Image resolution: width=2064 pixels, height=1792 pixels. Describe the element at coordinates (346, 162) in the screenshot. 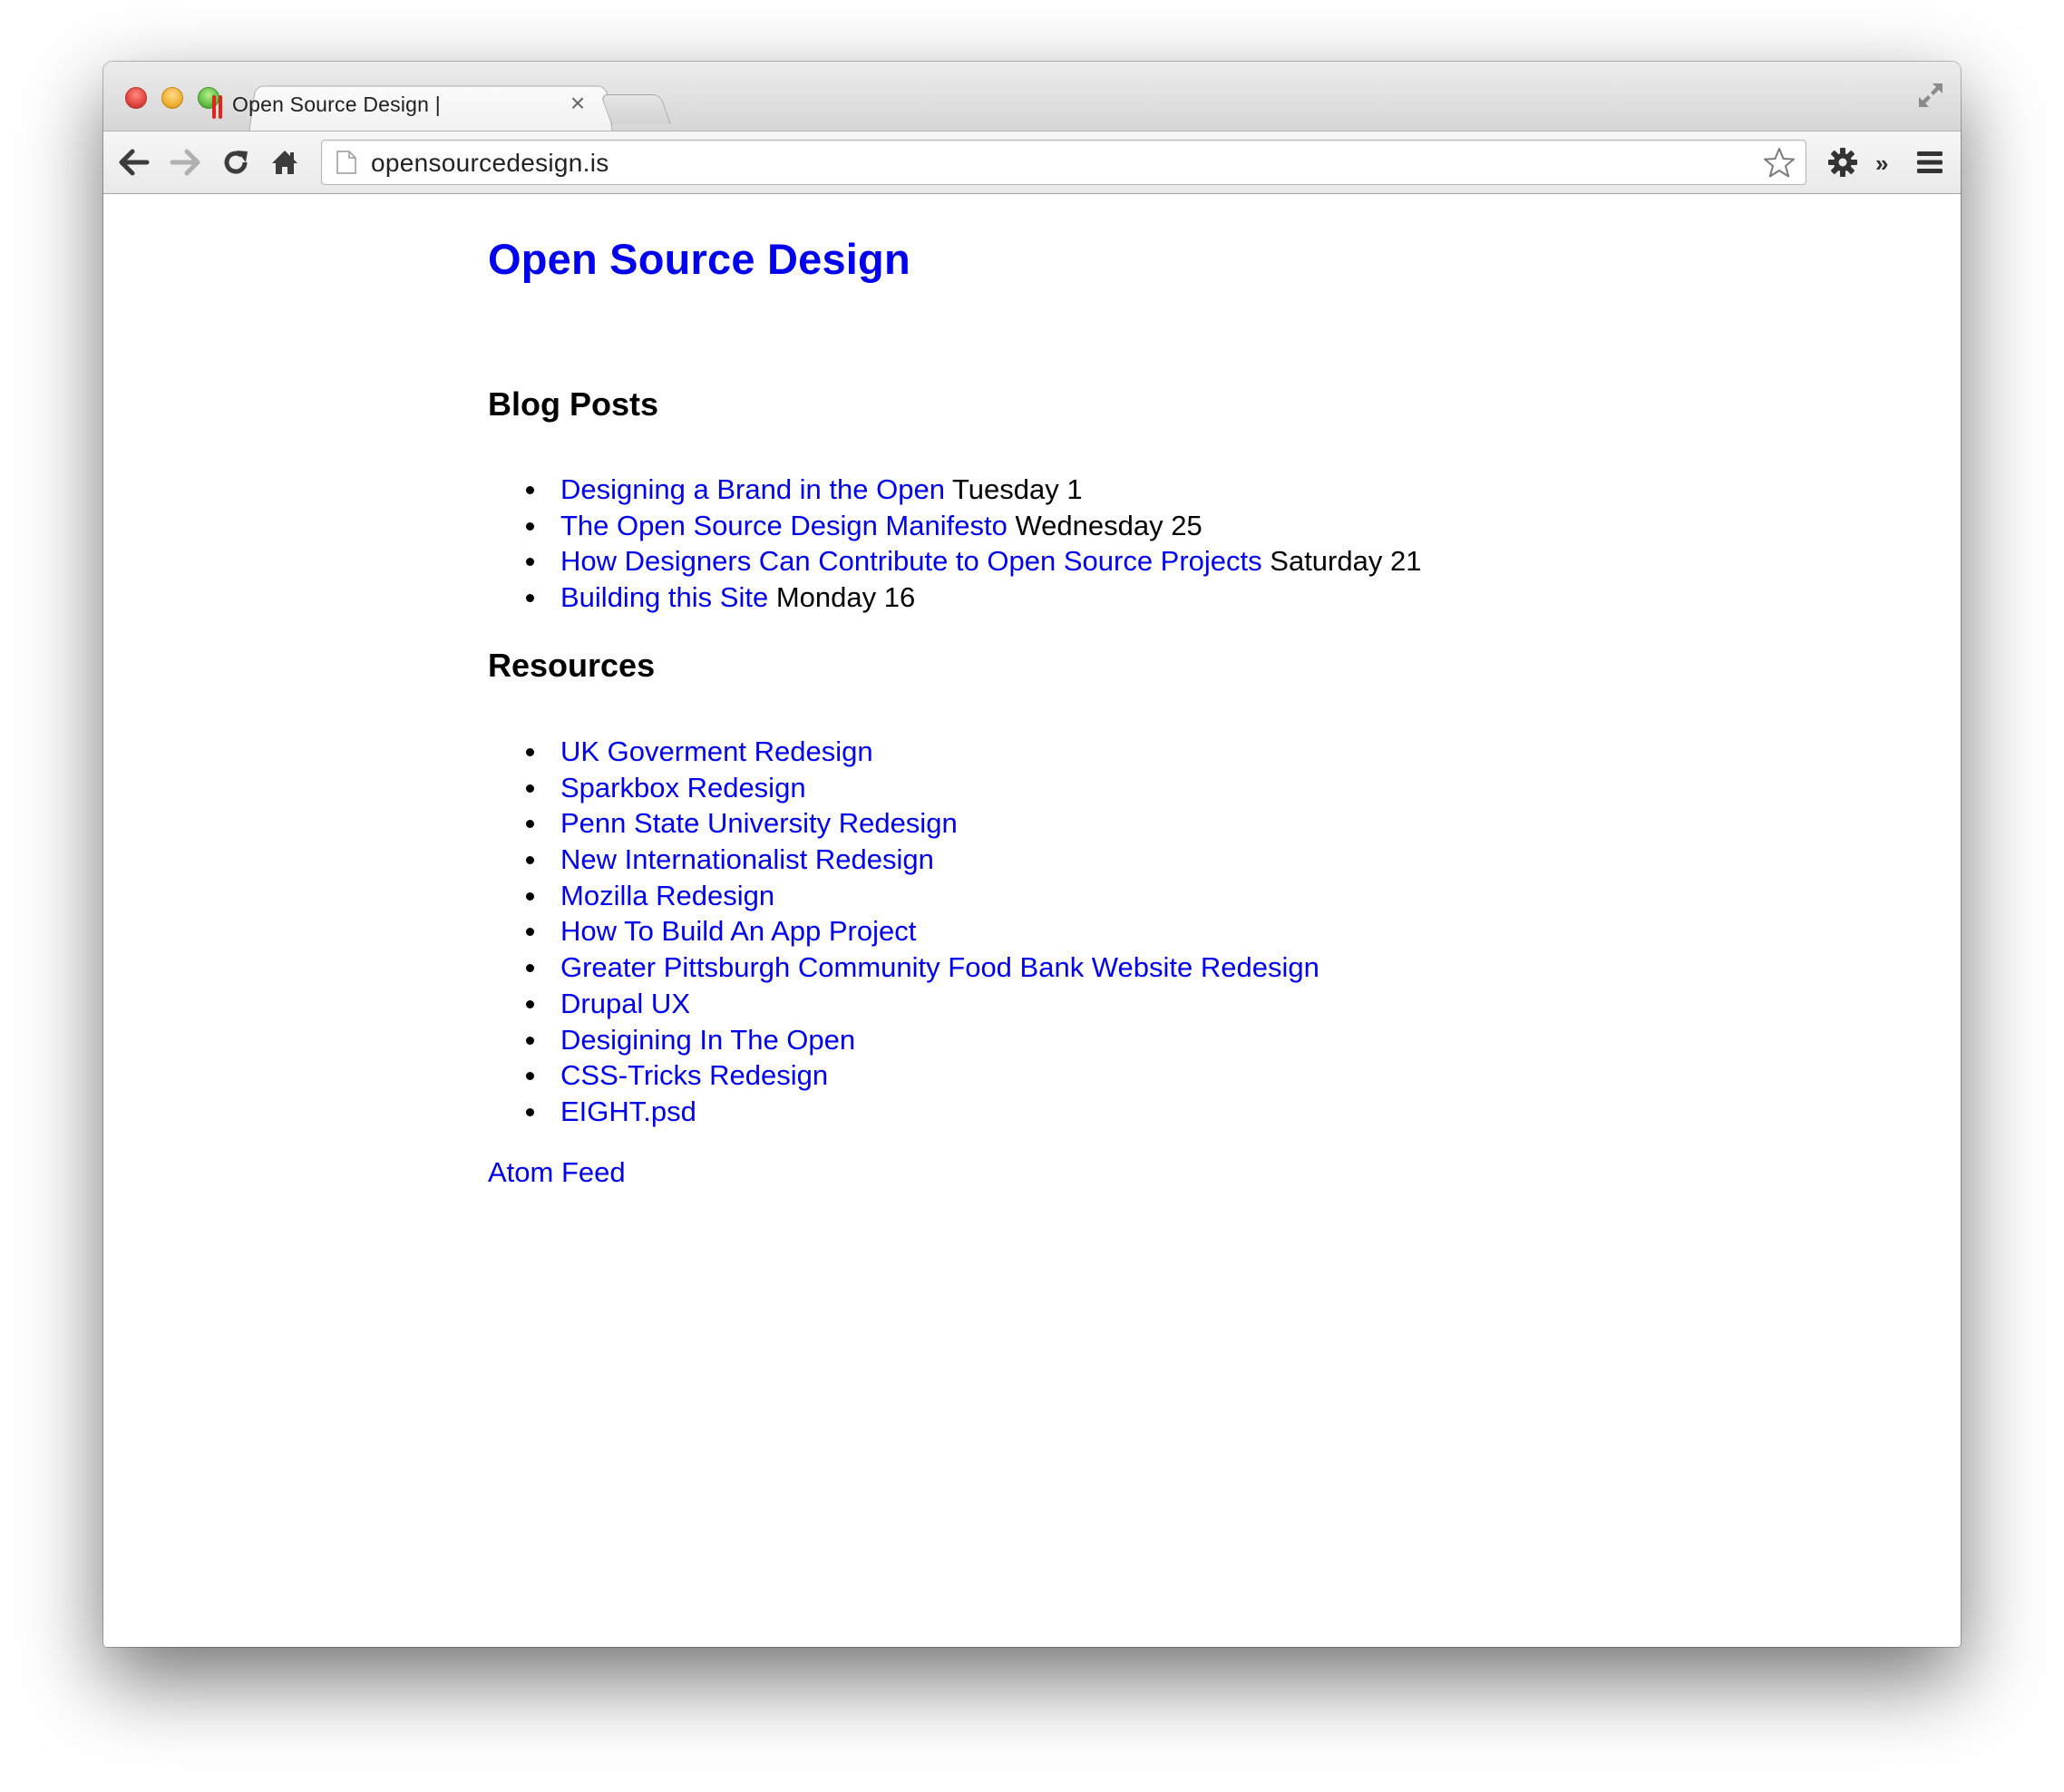

I see `page-icon` at that location.